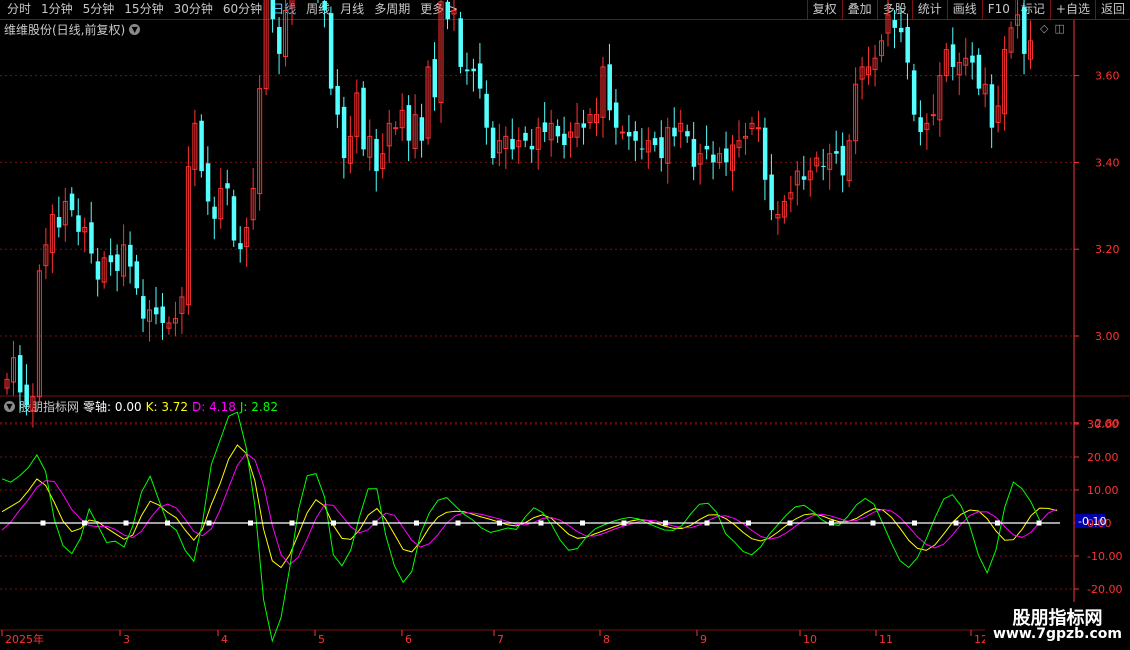 The height and width of the screenshot is (650, 1130). I want to click on tab-daily: 日线, so click(284, 9).